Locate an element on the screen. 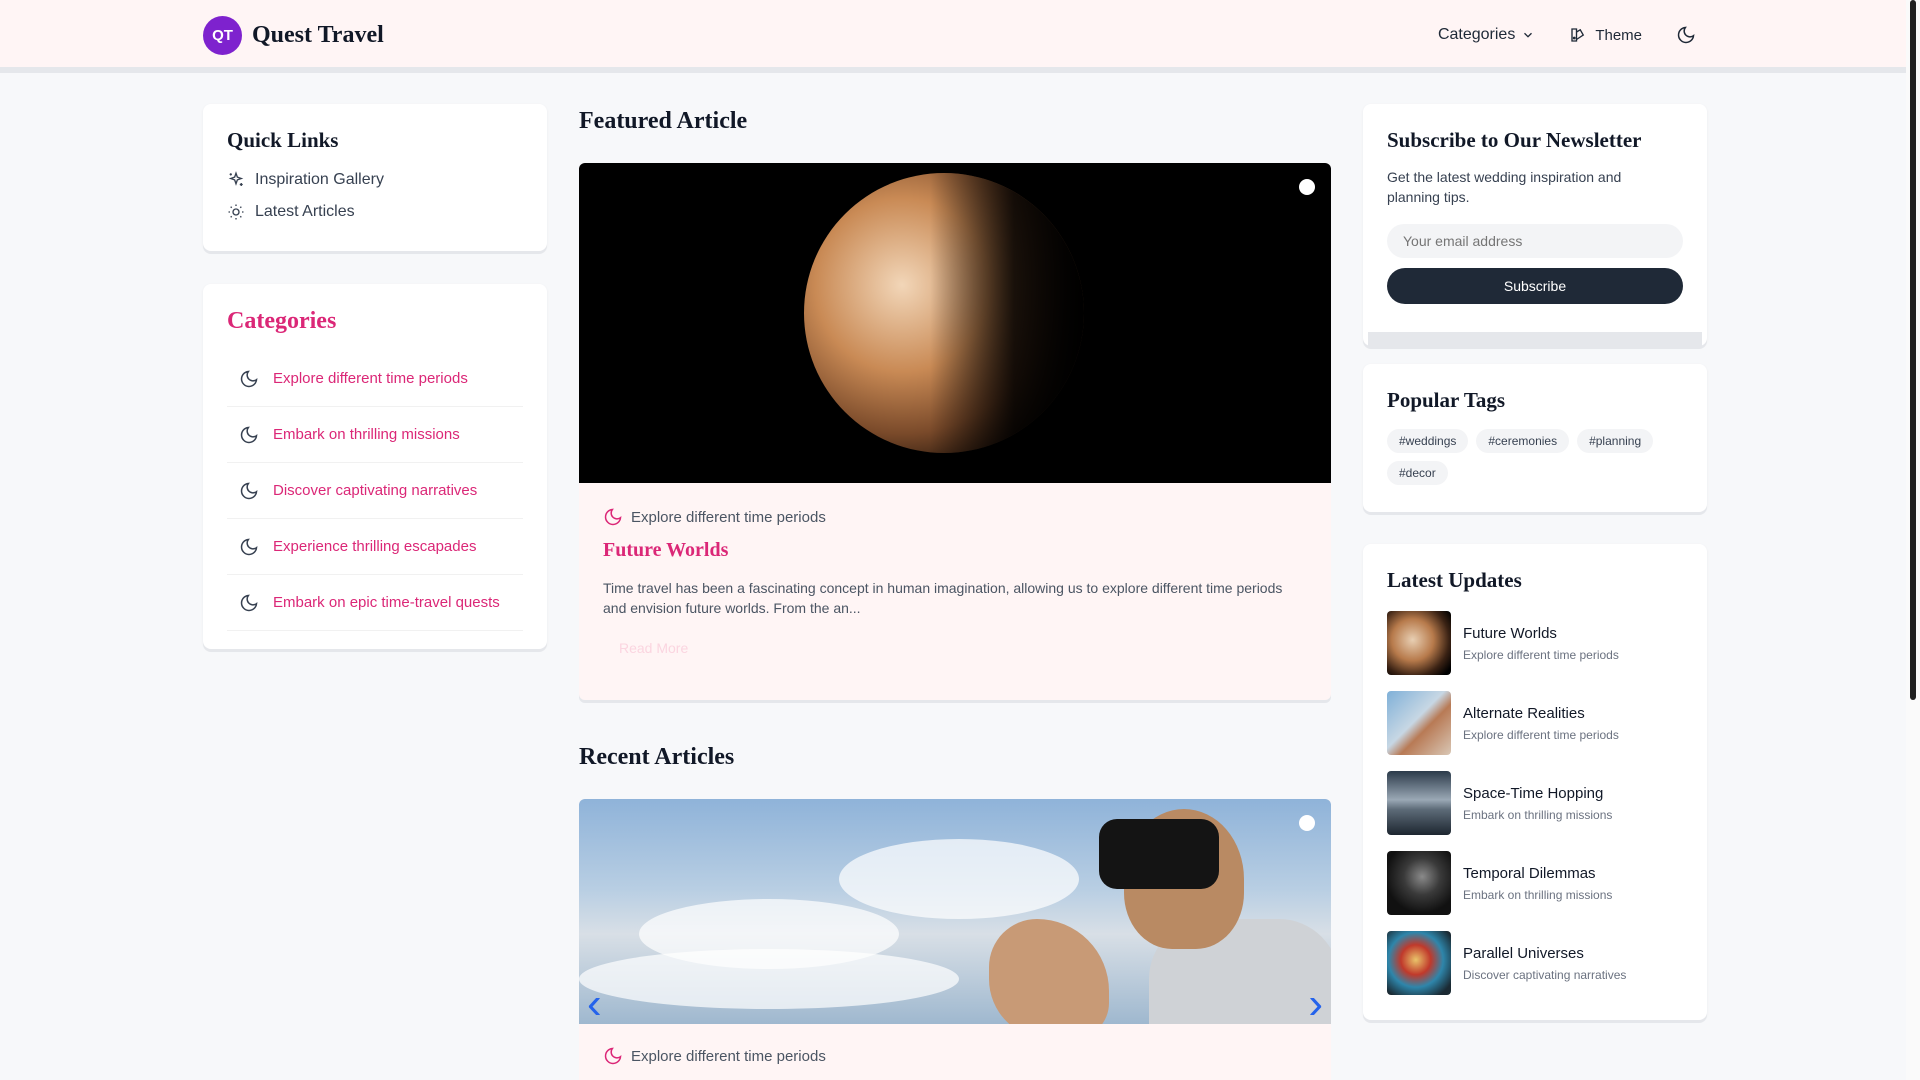  dark-mode-toggle is located at coordinates (1686, 35).